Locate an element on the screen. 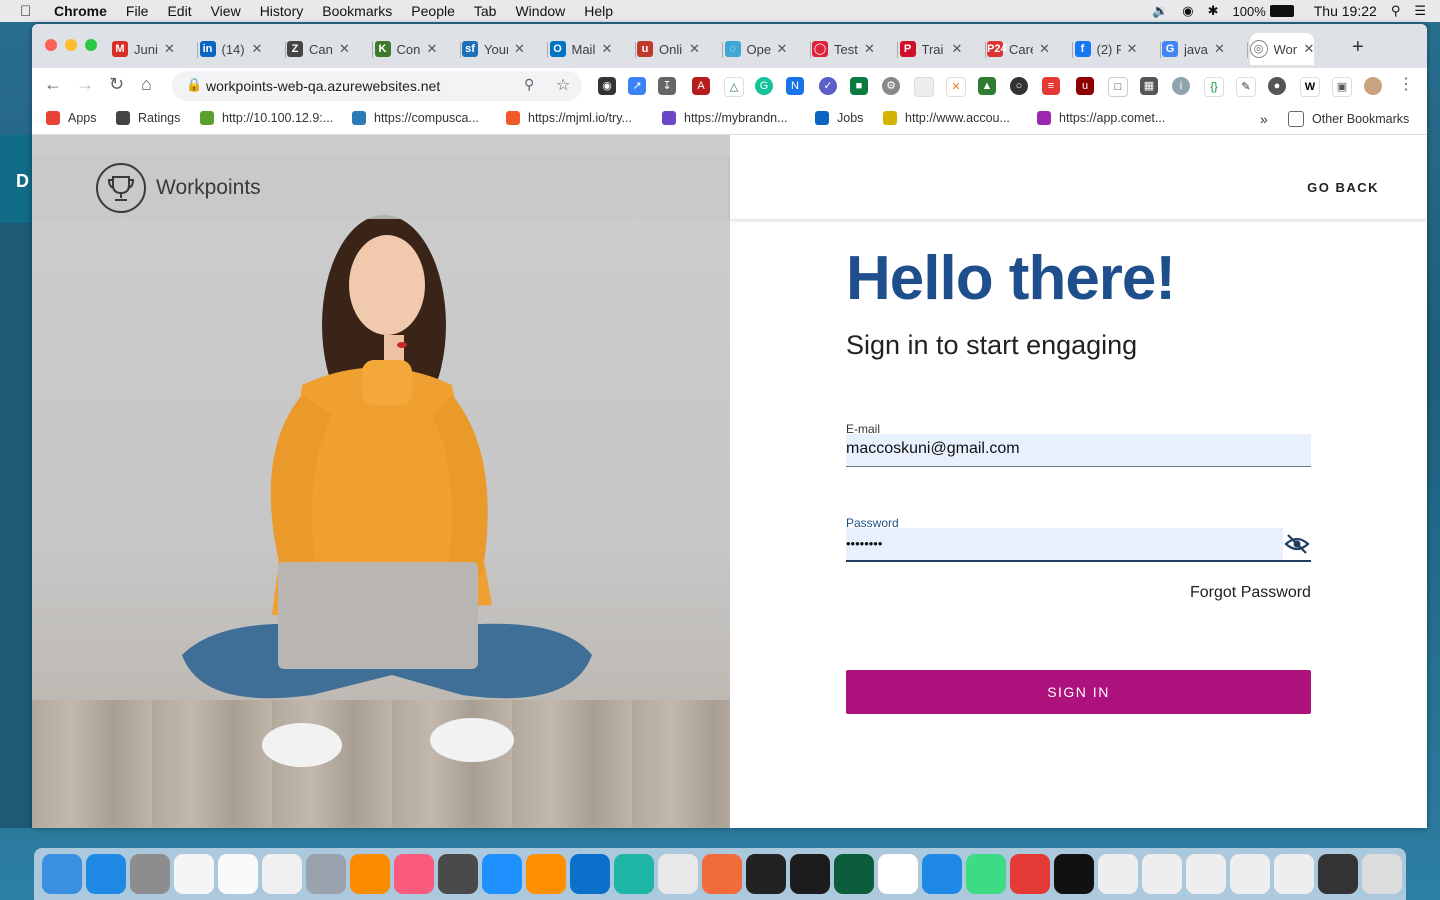 This screenshot has height=900, width=1440. menu-bookmarks: Bookmarks is located at coordinates (357, 11).